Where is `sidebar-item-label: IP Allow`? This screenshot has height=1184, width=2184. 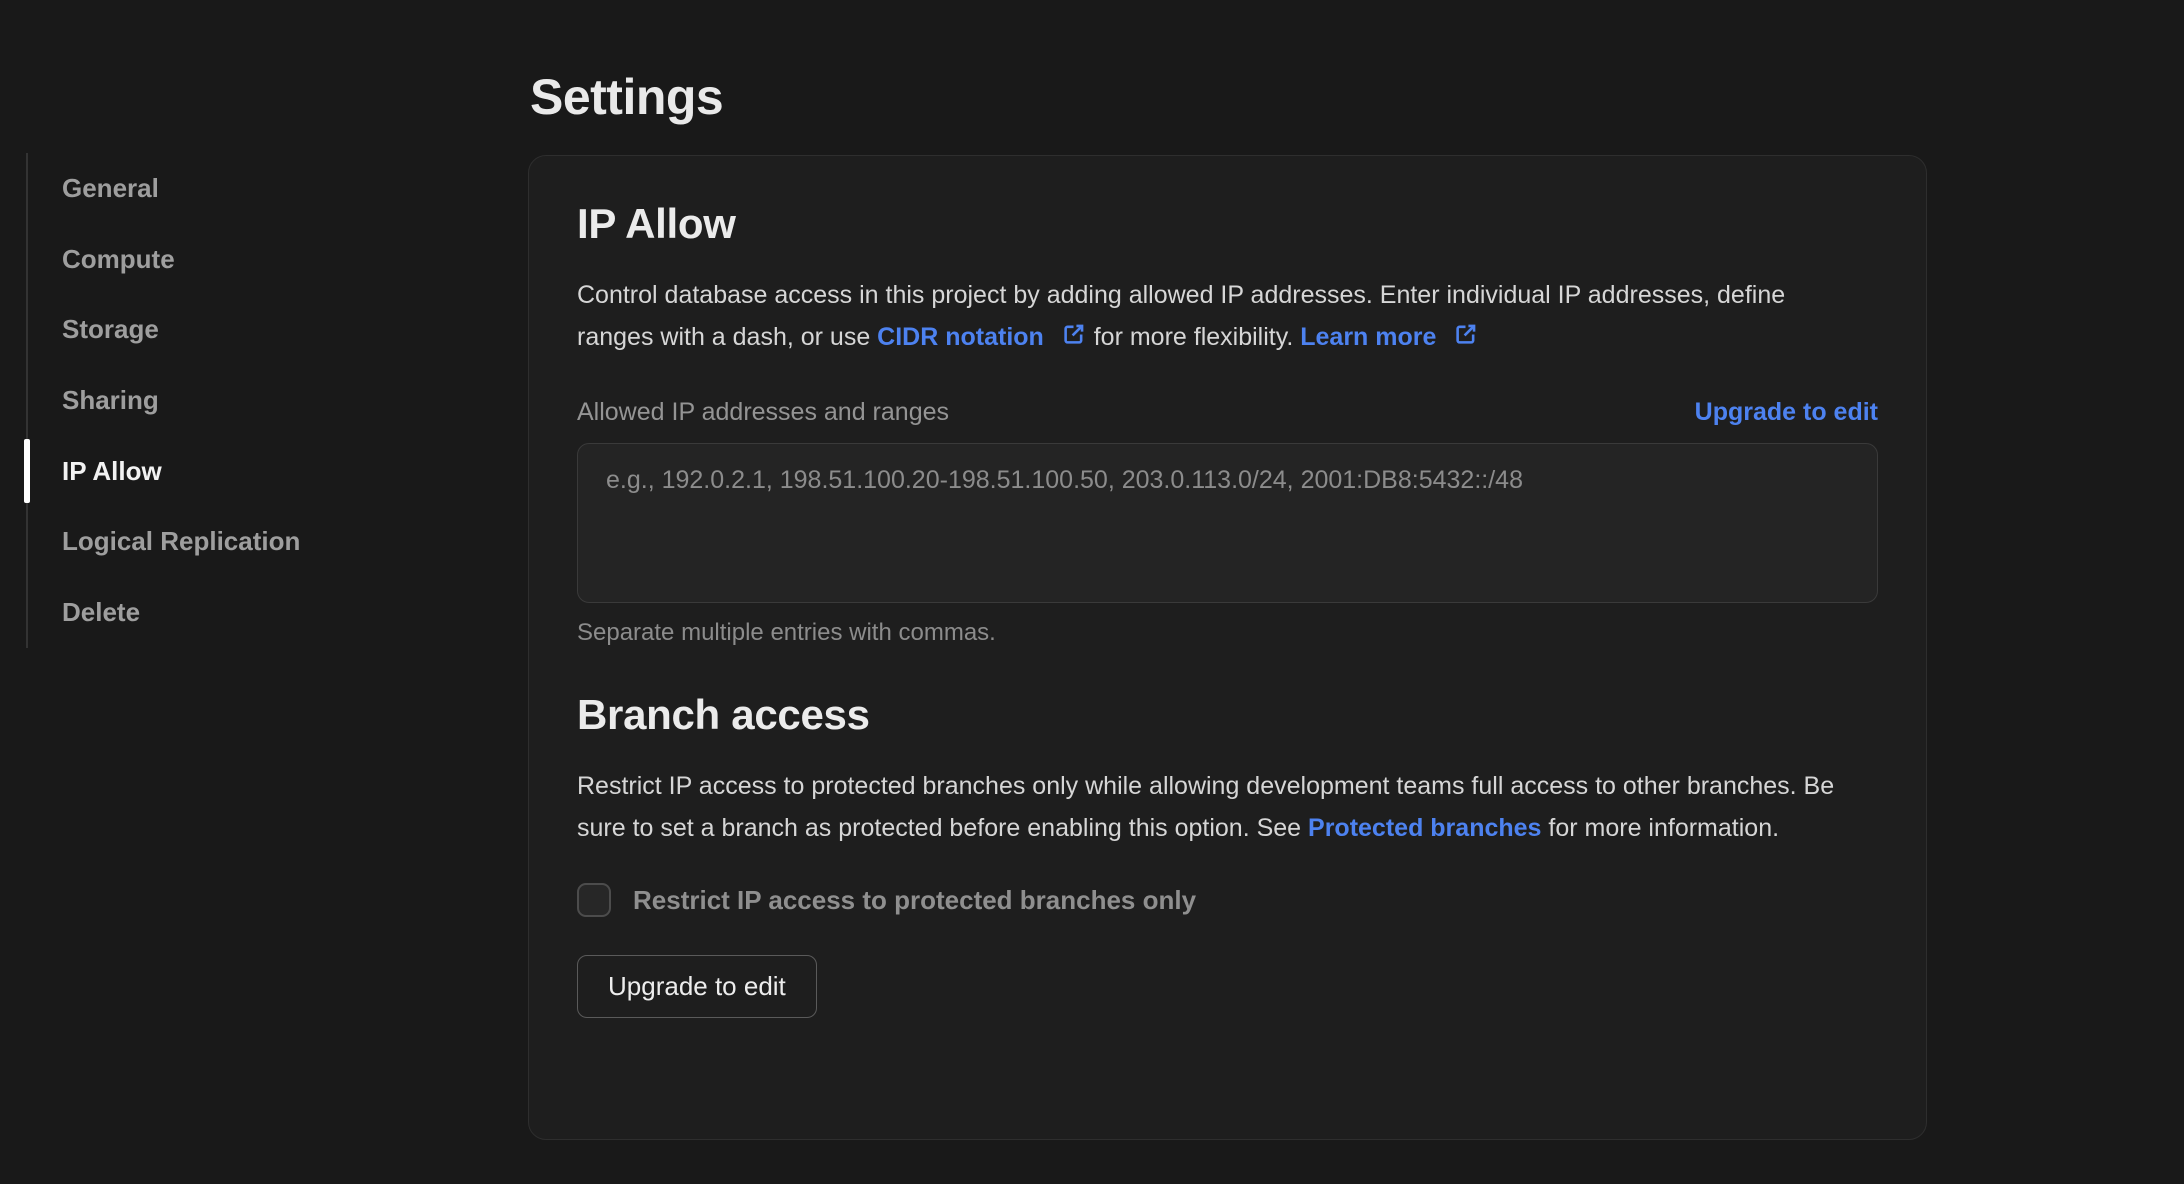 sidebar-item-label: IP Allow is located at coordinates (112, 470).